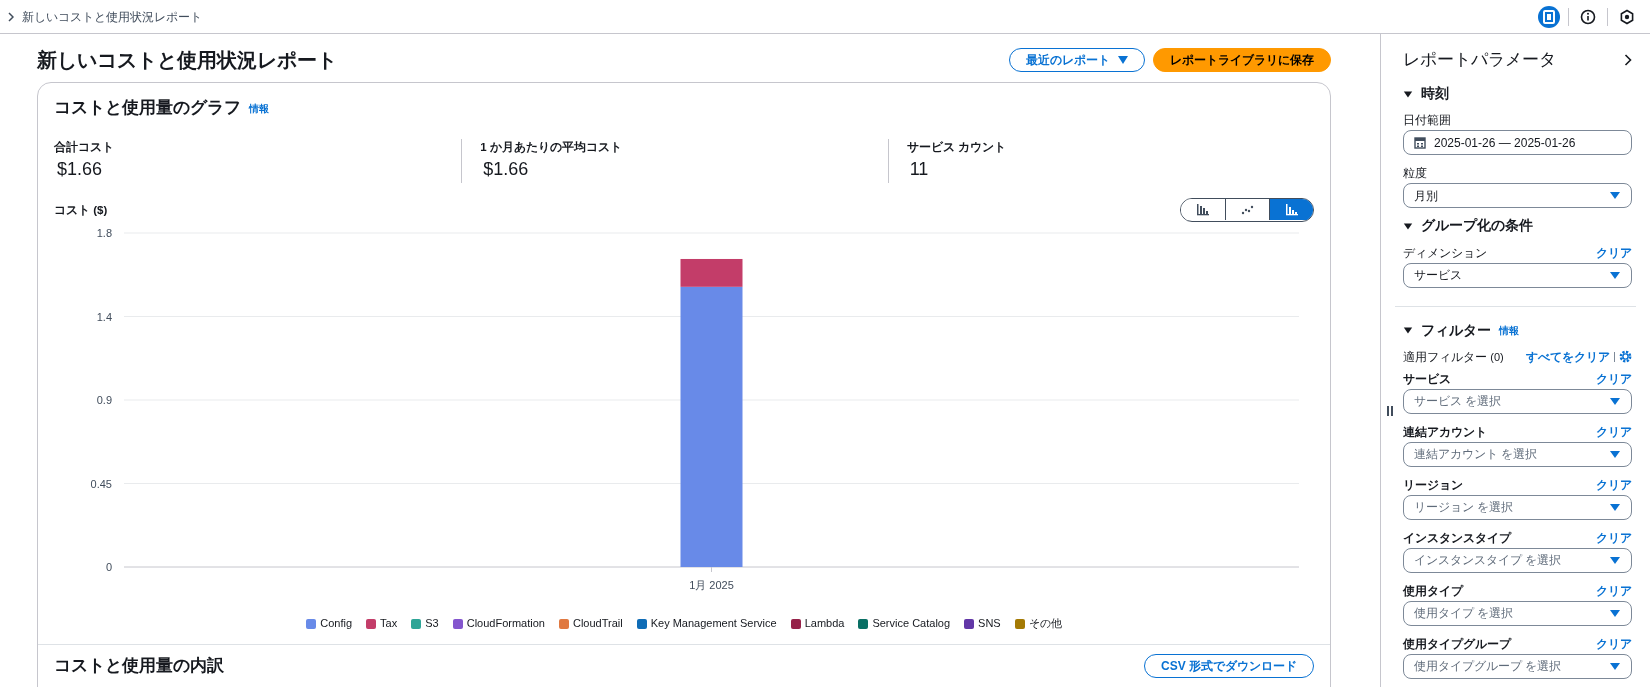 The image size is (1650, 687). Describe the element at coordinates (1415, 174) in the screenshot. I see `field-label: 粒度` at that location.